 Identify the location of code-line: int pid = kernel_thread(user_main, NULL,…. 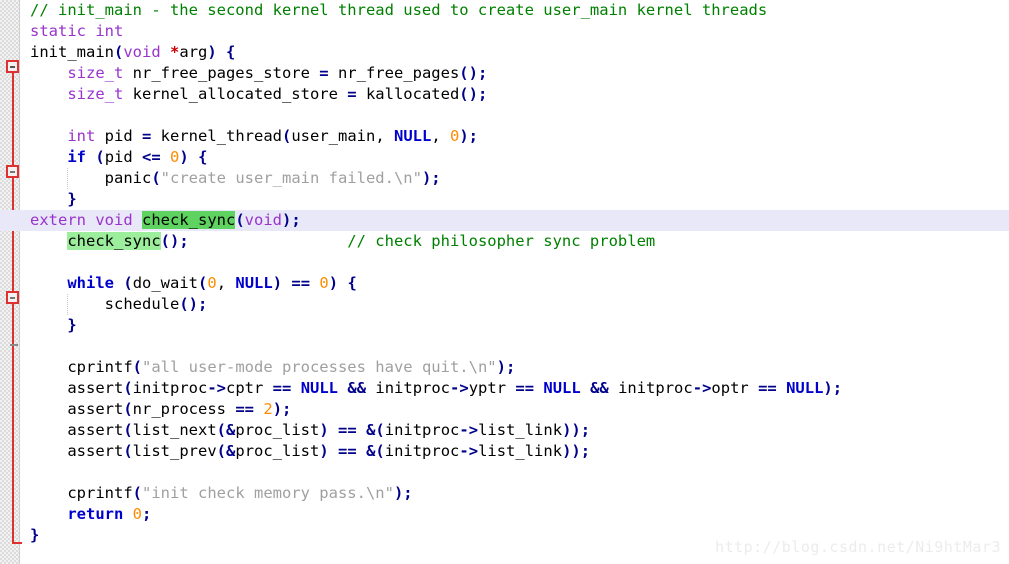
(516, 136).